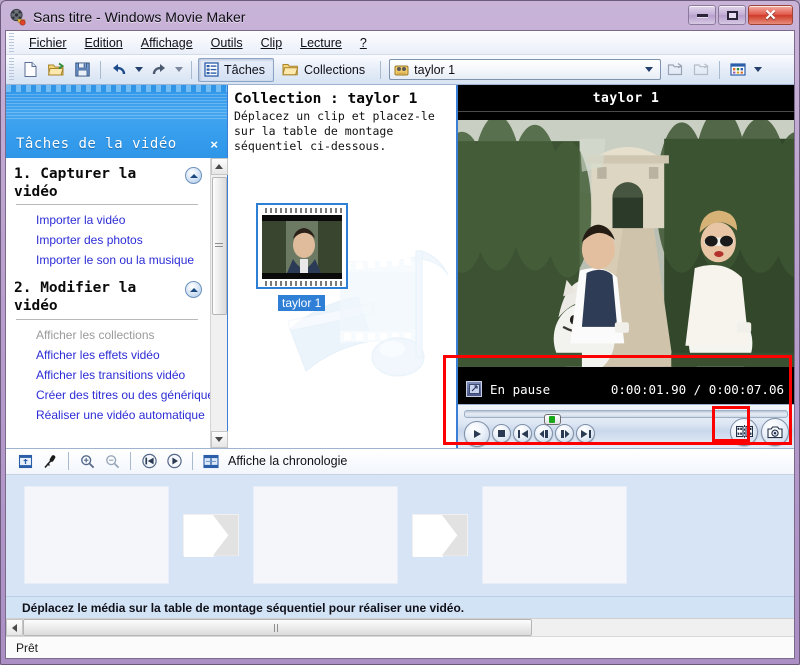 The image size is (800, 665). I want to click on undo-button, so click(119, 69).